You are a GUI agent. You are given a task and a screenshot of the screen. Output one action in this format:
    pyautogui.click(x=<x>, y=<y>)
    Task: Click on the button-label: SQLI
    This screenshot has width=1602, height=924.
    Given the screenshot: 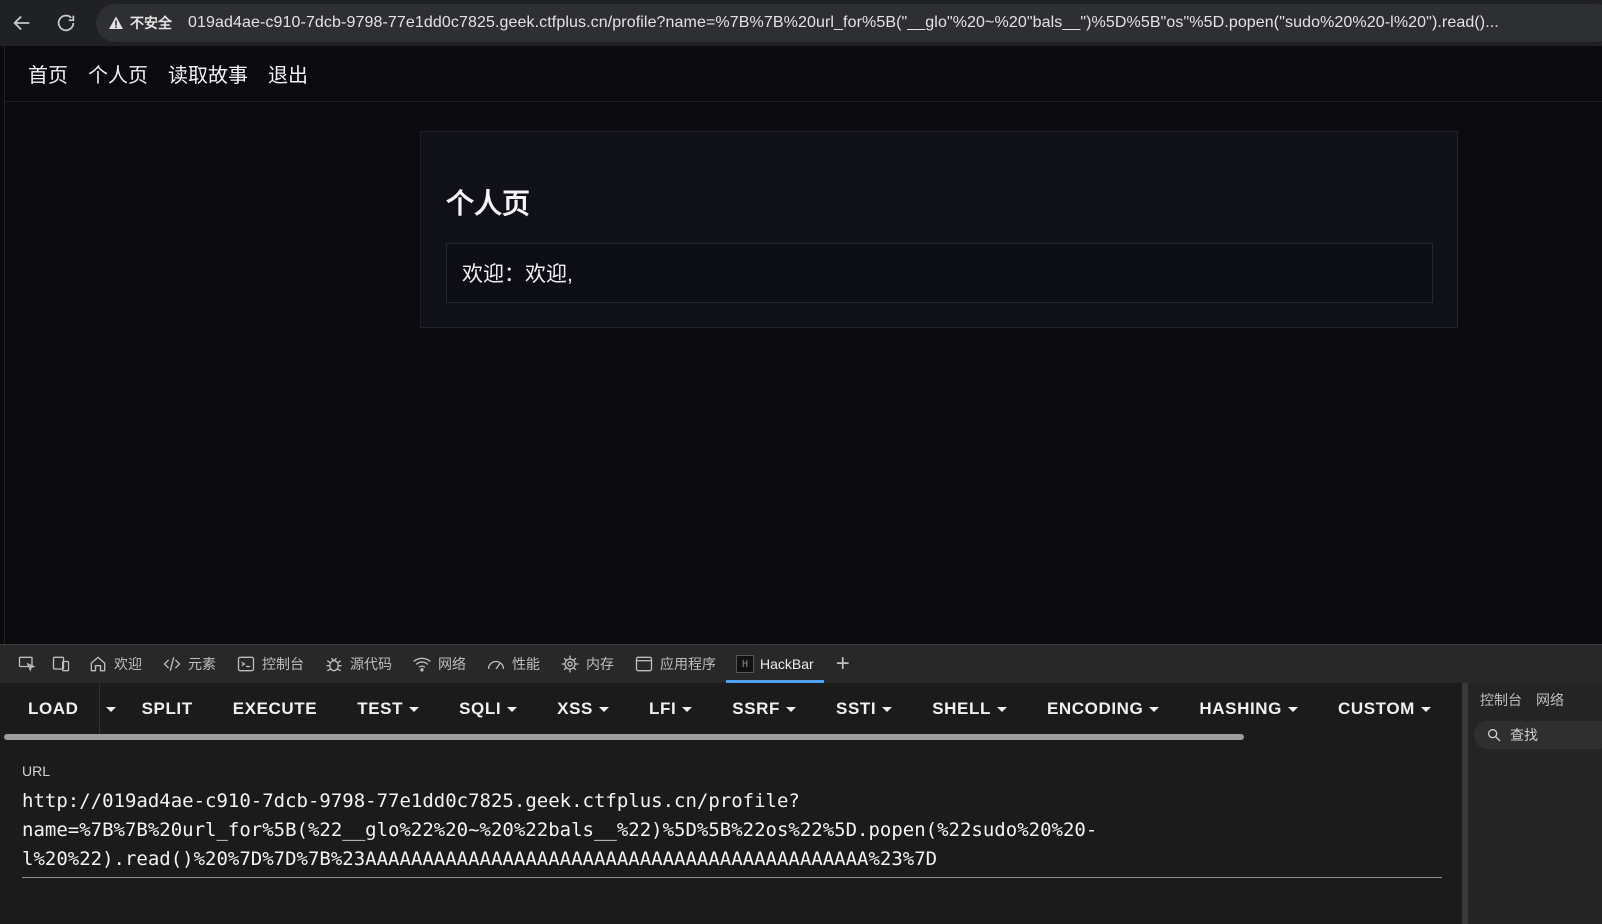 What is the action you would take?
    pyautogui.click(x=480, y=708)
    